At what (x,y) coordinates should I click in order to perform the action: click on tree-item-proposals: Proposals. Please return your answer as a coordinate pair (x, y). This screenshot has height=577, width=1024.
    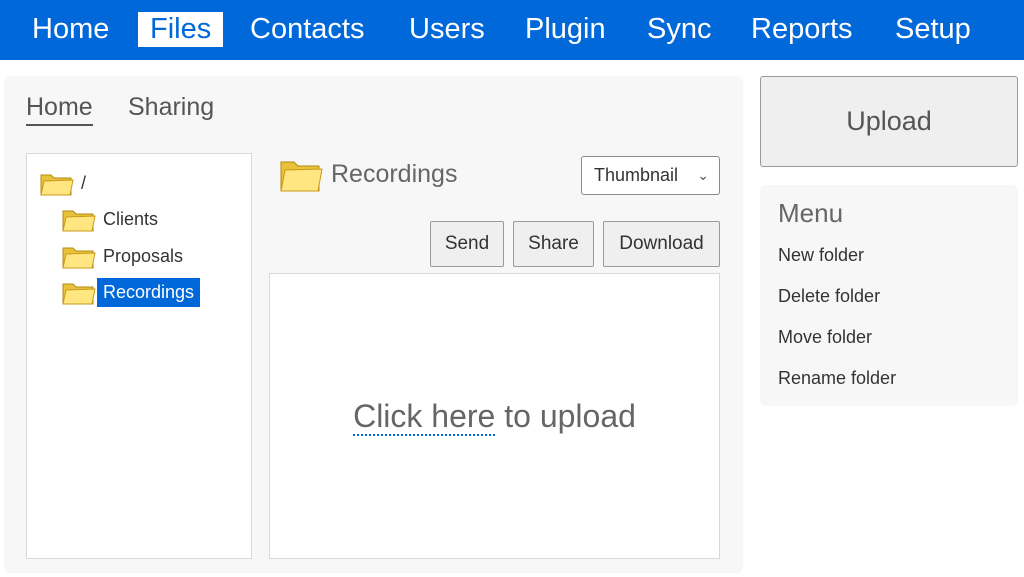
    Looking at the image, I should click on (125, 256).